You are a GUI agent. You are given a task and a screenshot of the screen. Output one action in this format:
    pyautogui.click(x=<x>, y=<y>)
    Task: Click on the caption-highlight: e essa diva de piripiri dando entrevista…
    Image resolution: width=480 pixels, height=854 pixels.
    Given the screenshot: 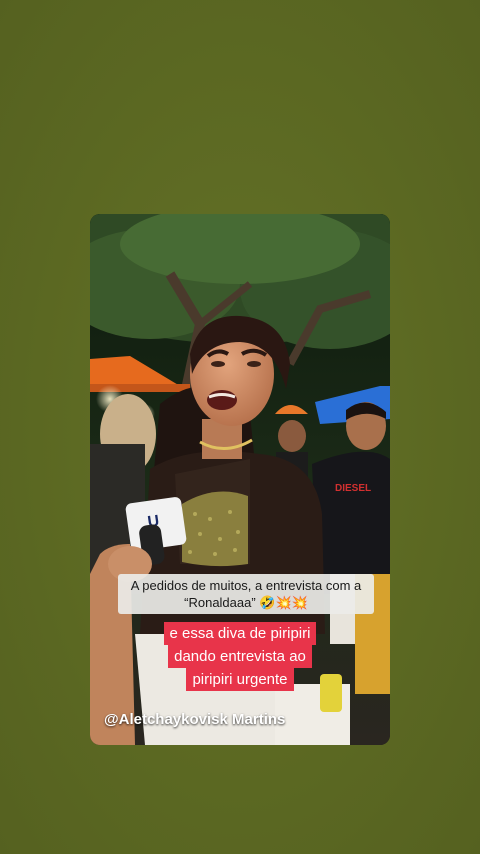 What is the action you would take?
    pyautogui.click(x=240, y=656)
    